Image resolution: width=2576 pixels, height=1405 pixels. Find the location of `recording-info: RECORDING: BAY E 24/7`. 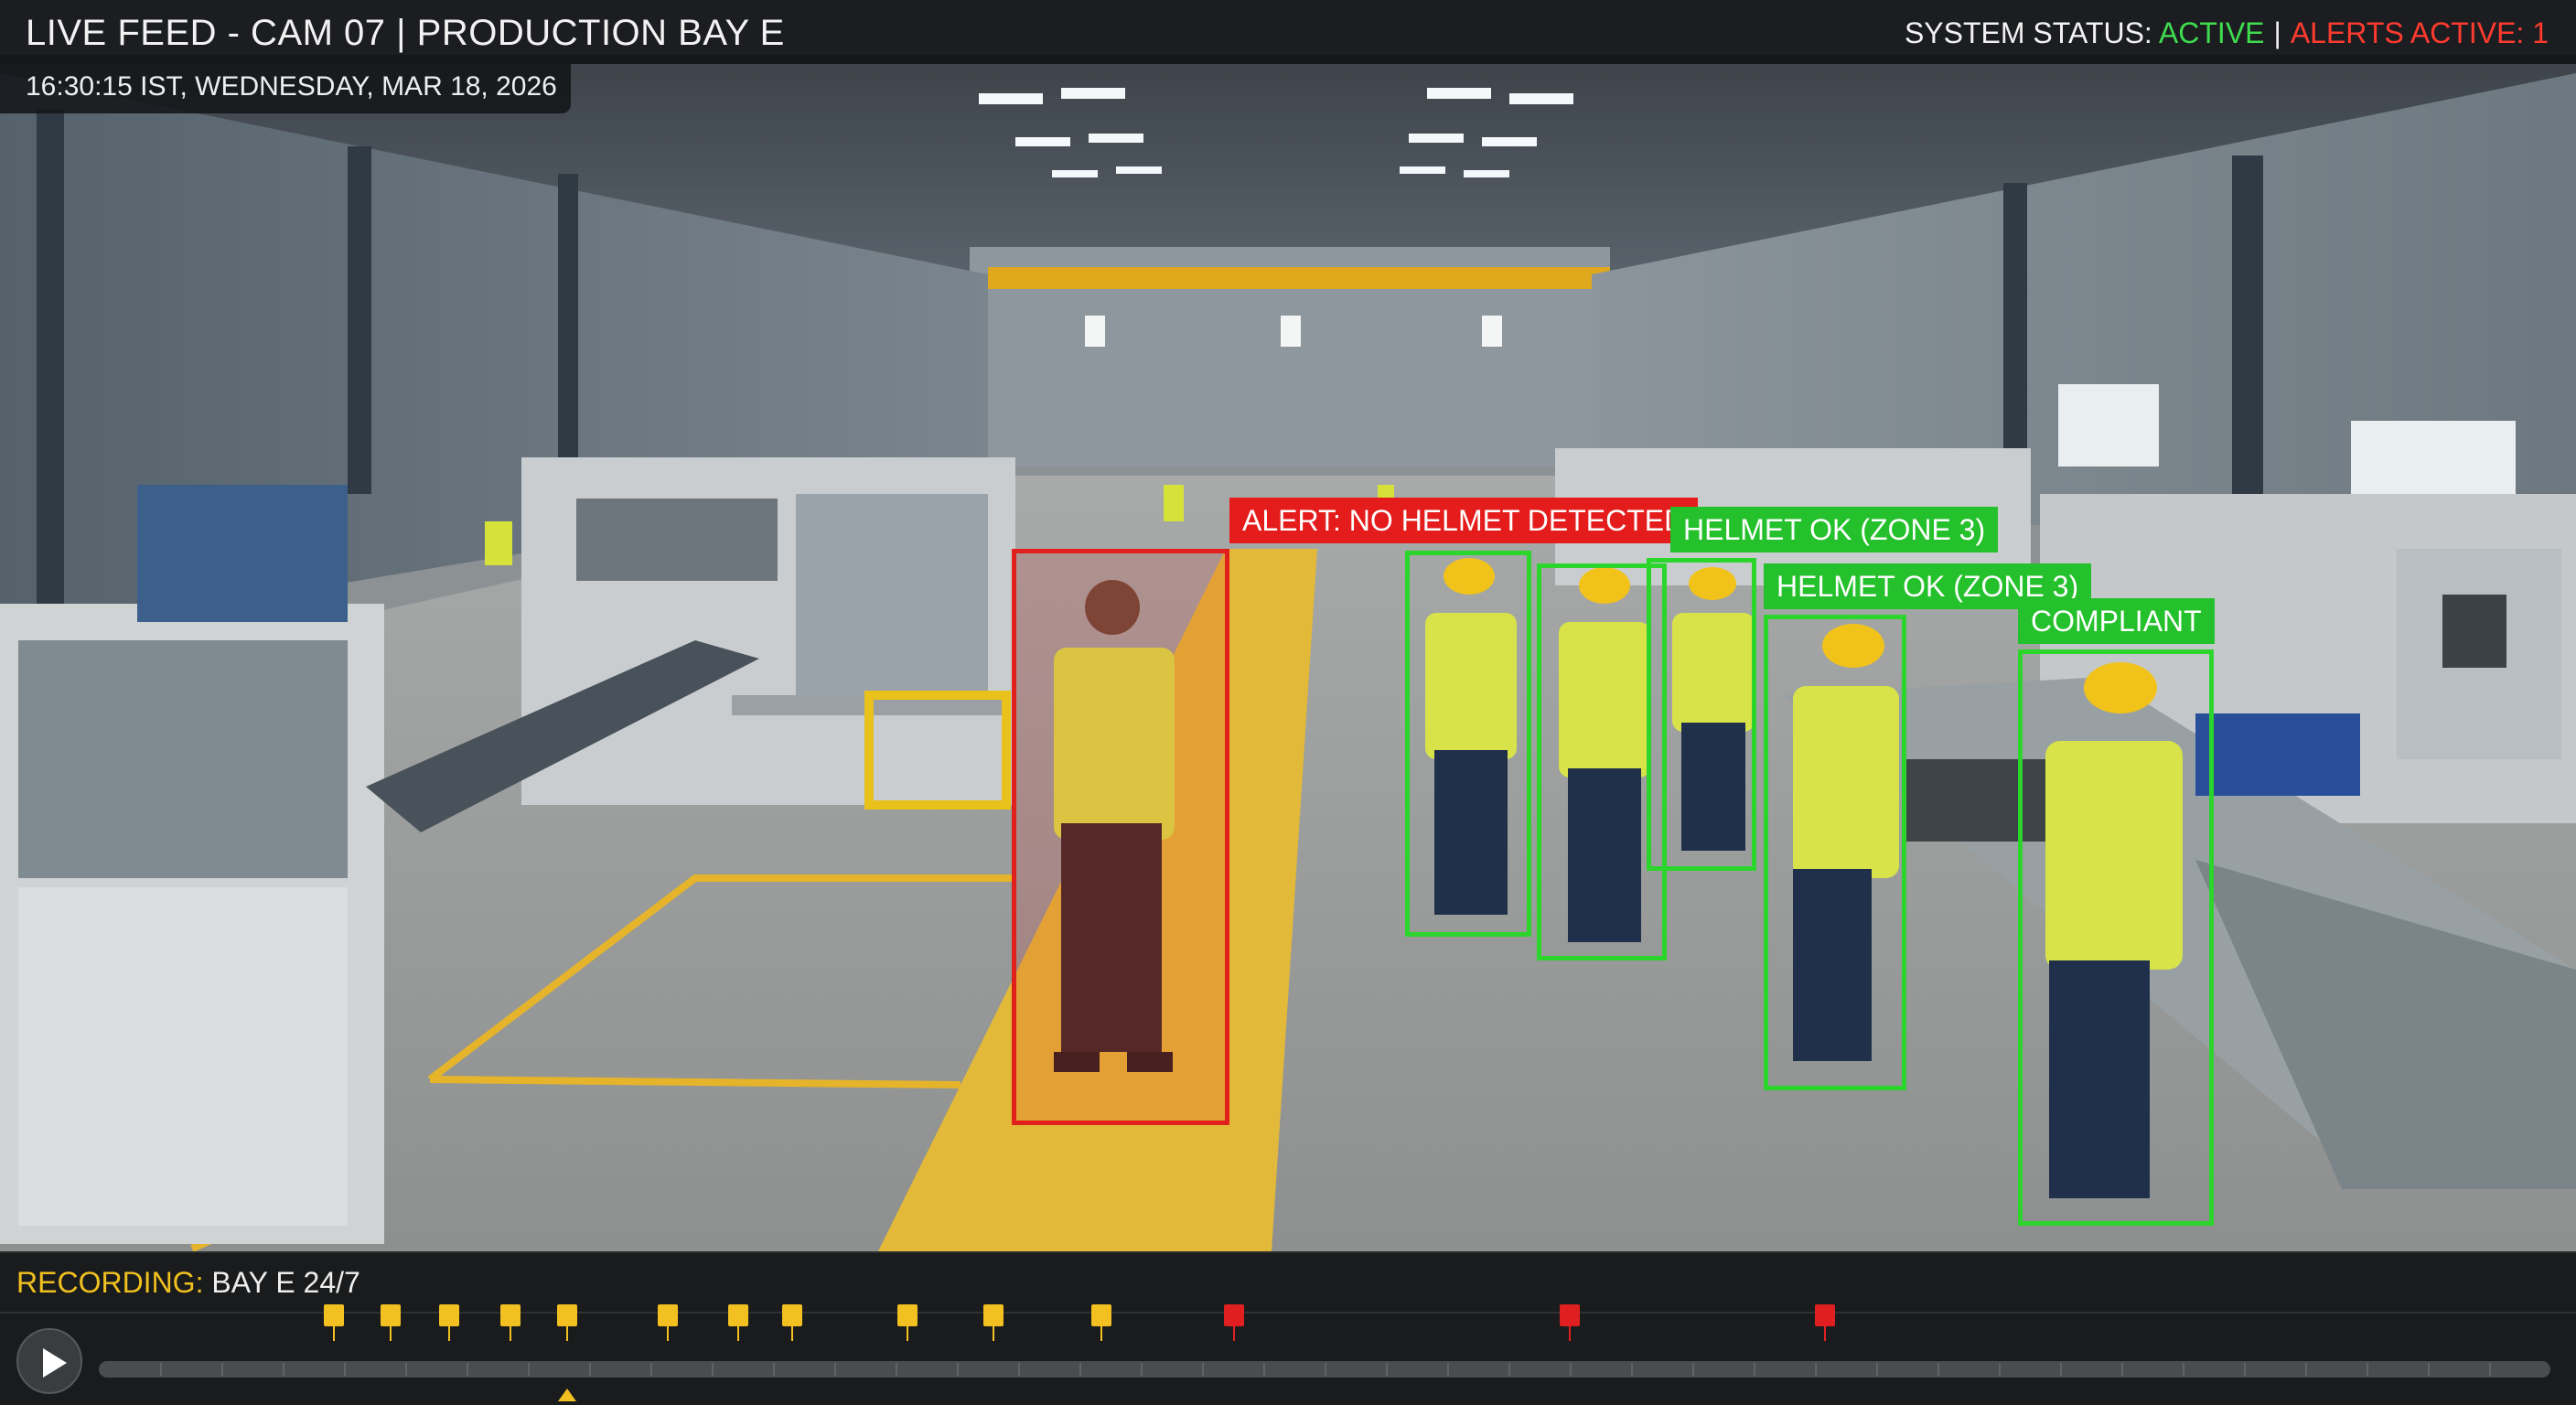

recording-info: RECORDING: BAY E 24/7 is located at coordinates (188, 1283).